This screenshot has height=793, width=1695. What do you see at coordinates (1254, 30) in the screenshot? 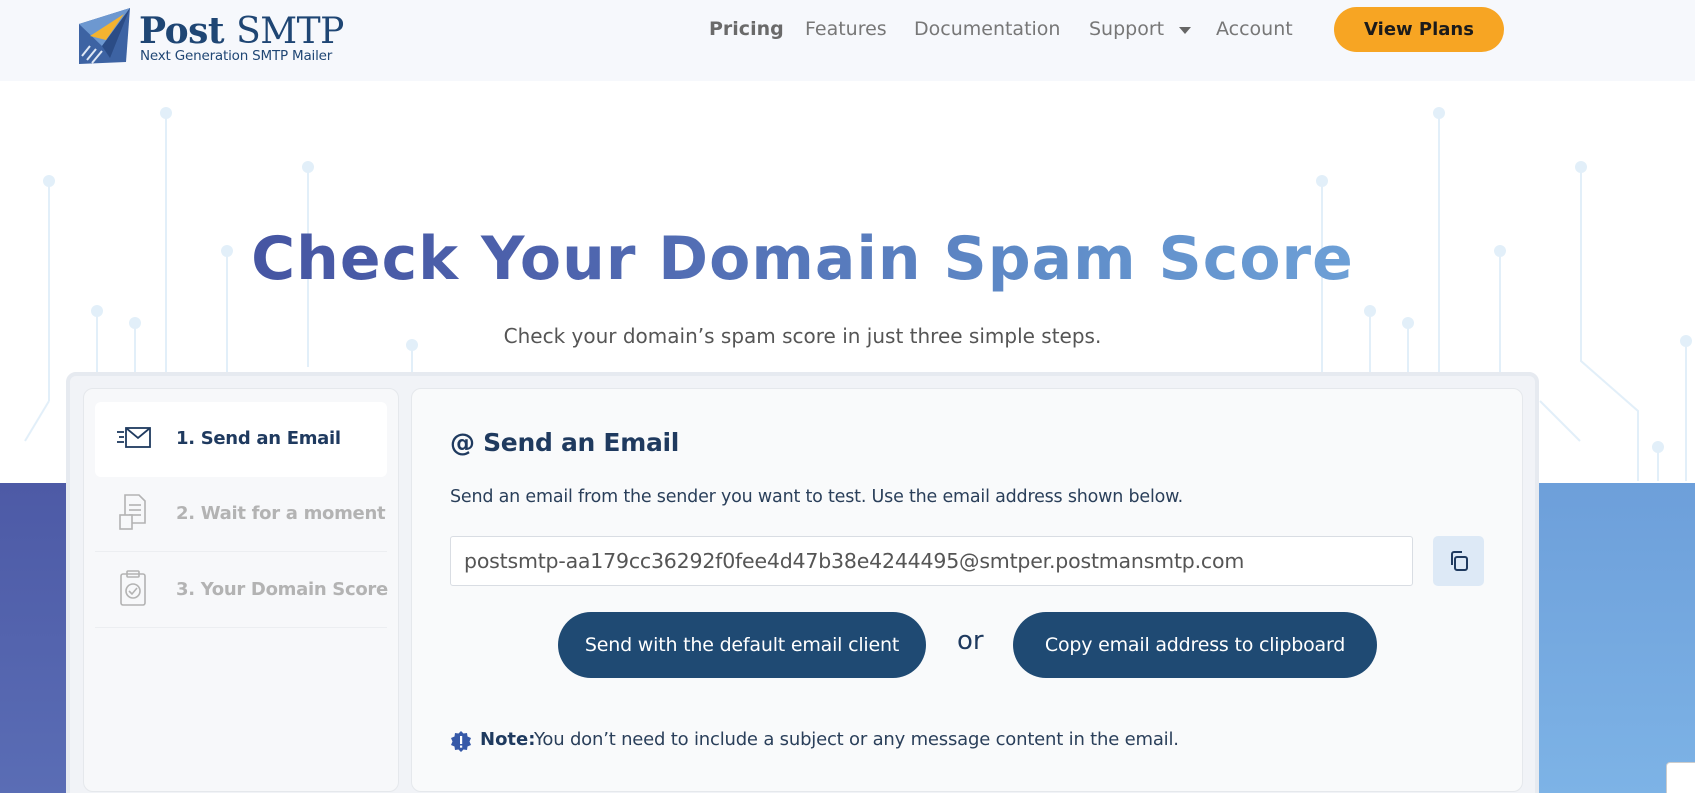
I see `nav-account-link: Account` at bounding box center [1254, 30].